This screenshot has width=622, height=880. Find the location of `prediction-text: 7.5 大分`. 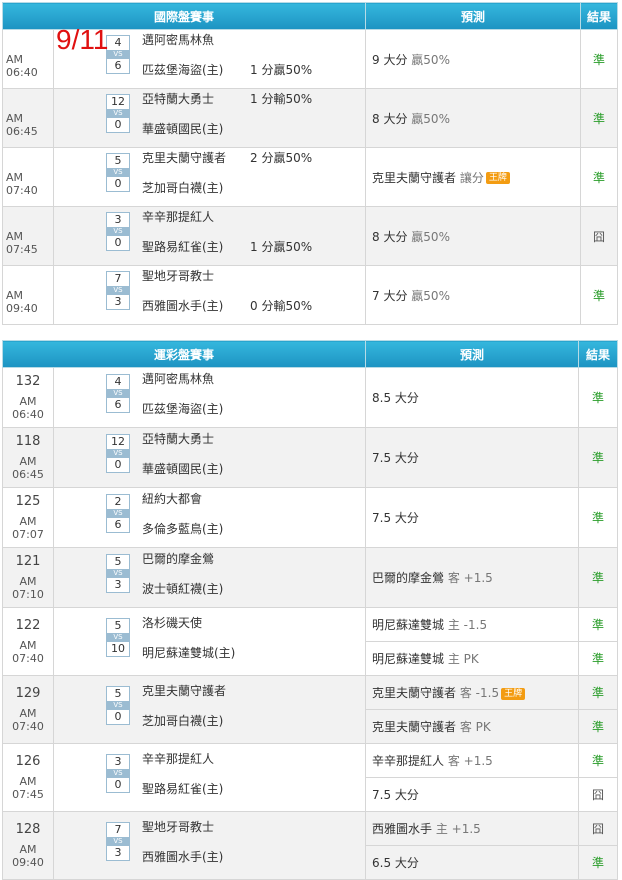

prediction-text: 7.5 大分 is located at coordinates (395, 518).